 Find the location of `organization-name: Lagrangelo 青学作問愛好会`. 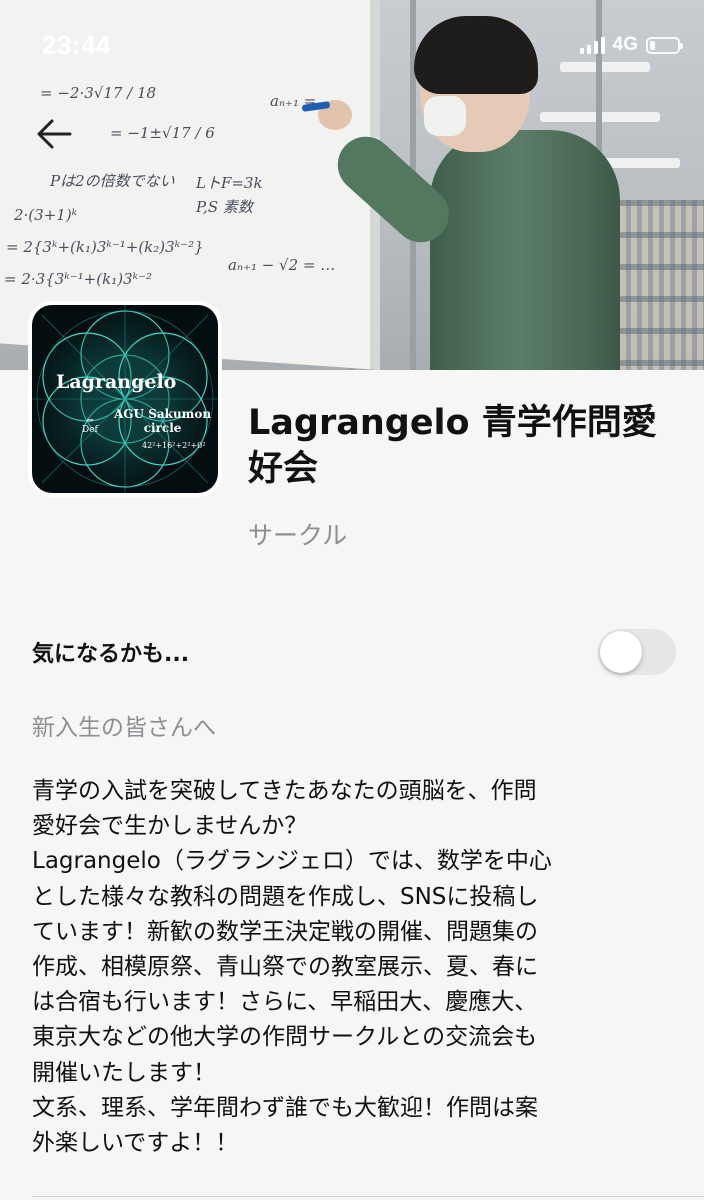

organization-name: Lagrangelo 青学作問愛好会 is located at coordinates (452, 446).